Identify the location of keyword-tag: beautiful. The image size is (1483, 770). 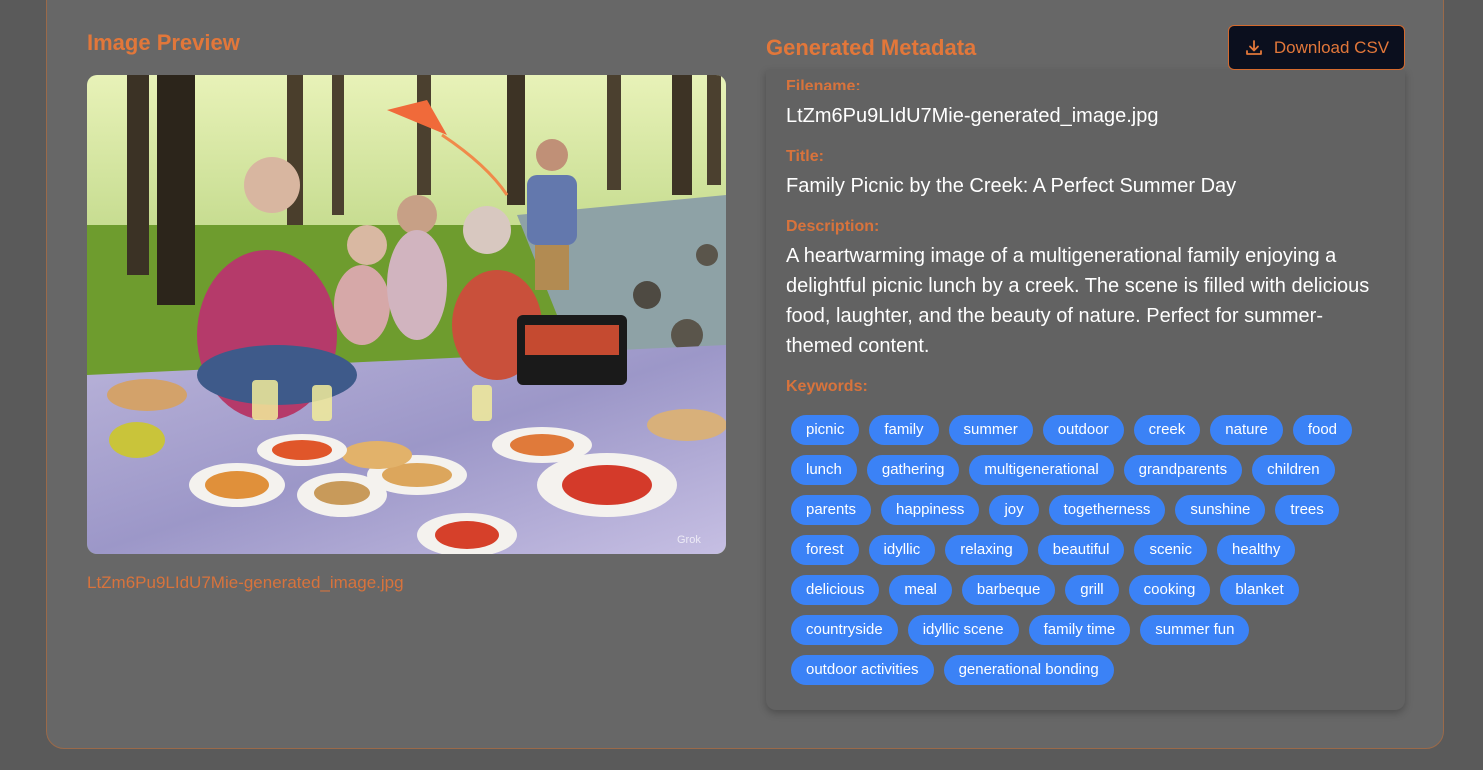
(1081, 550).